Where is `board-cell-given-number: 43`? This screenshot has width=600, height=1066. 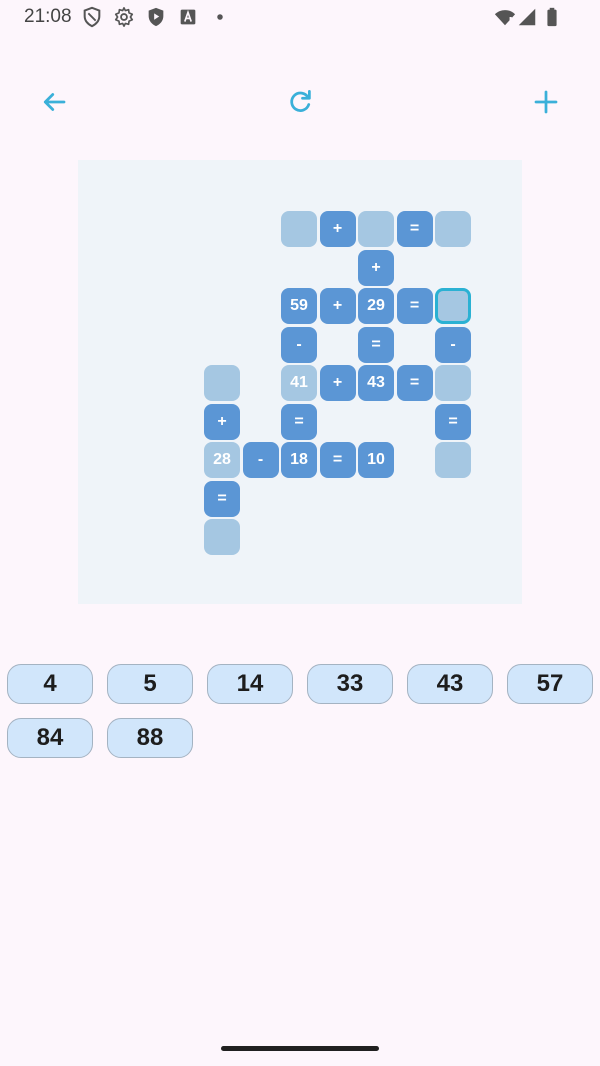
board-cell-given-number: 43 is located at coordinates (376, 383).